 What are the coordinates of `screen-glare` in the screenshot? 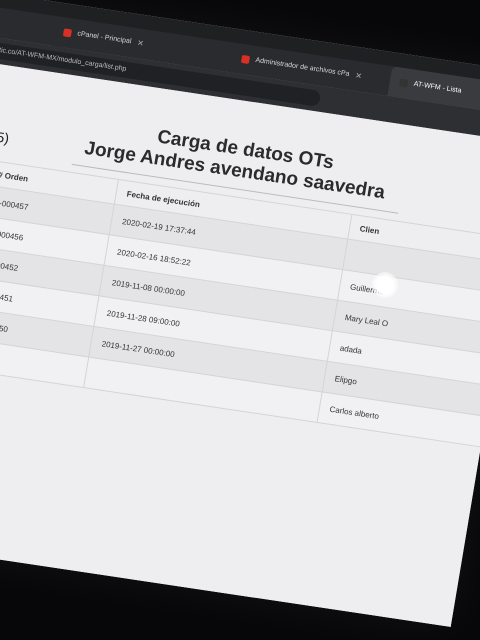 It's located at (385, 285).